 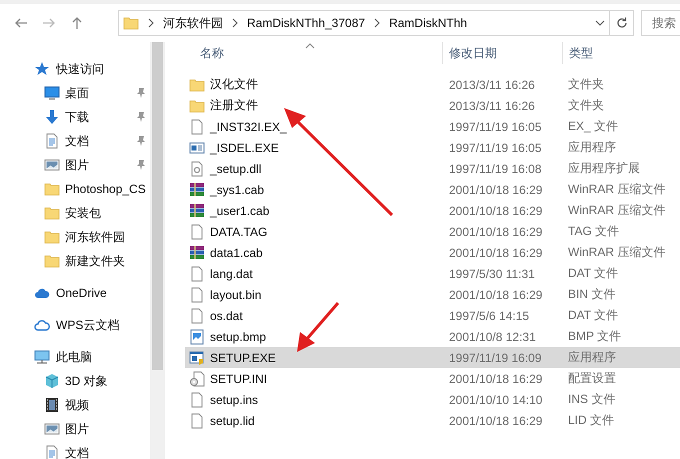 What do you see at coordinates (432, 252) in the screenshot?
I see `file-row: data1.cab 2001/10/18 16:29 WinRAR 压缩文件` at bounding box center [432, 252].